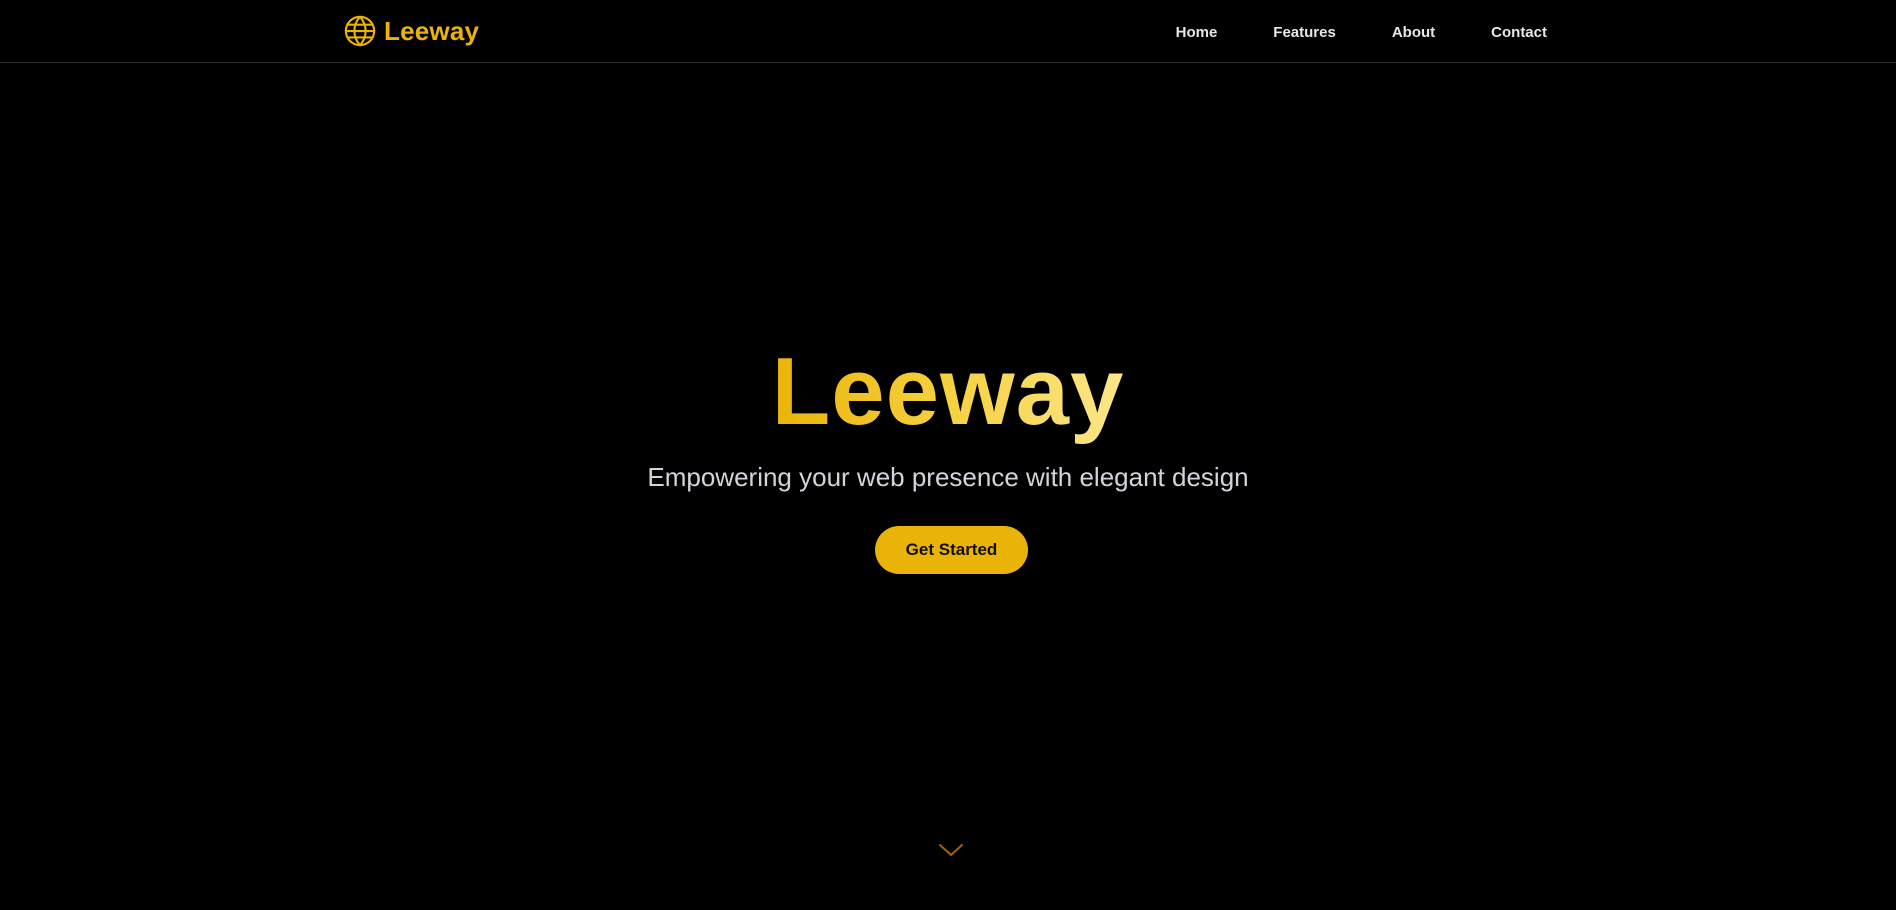 The image size is (1896, 910). What do you see at coordinates (951, 850) in the screenshot?
I see `chevron-down-icon` at bounding box center [951, 850].